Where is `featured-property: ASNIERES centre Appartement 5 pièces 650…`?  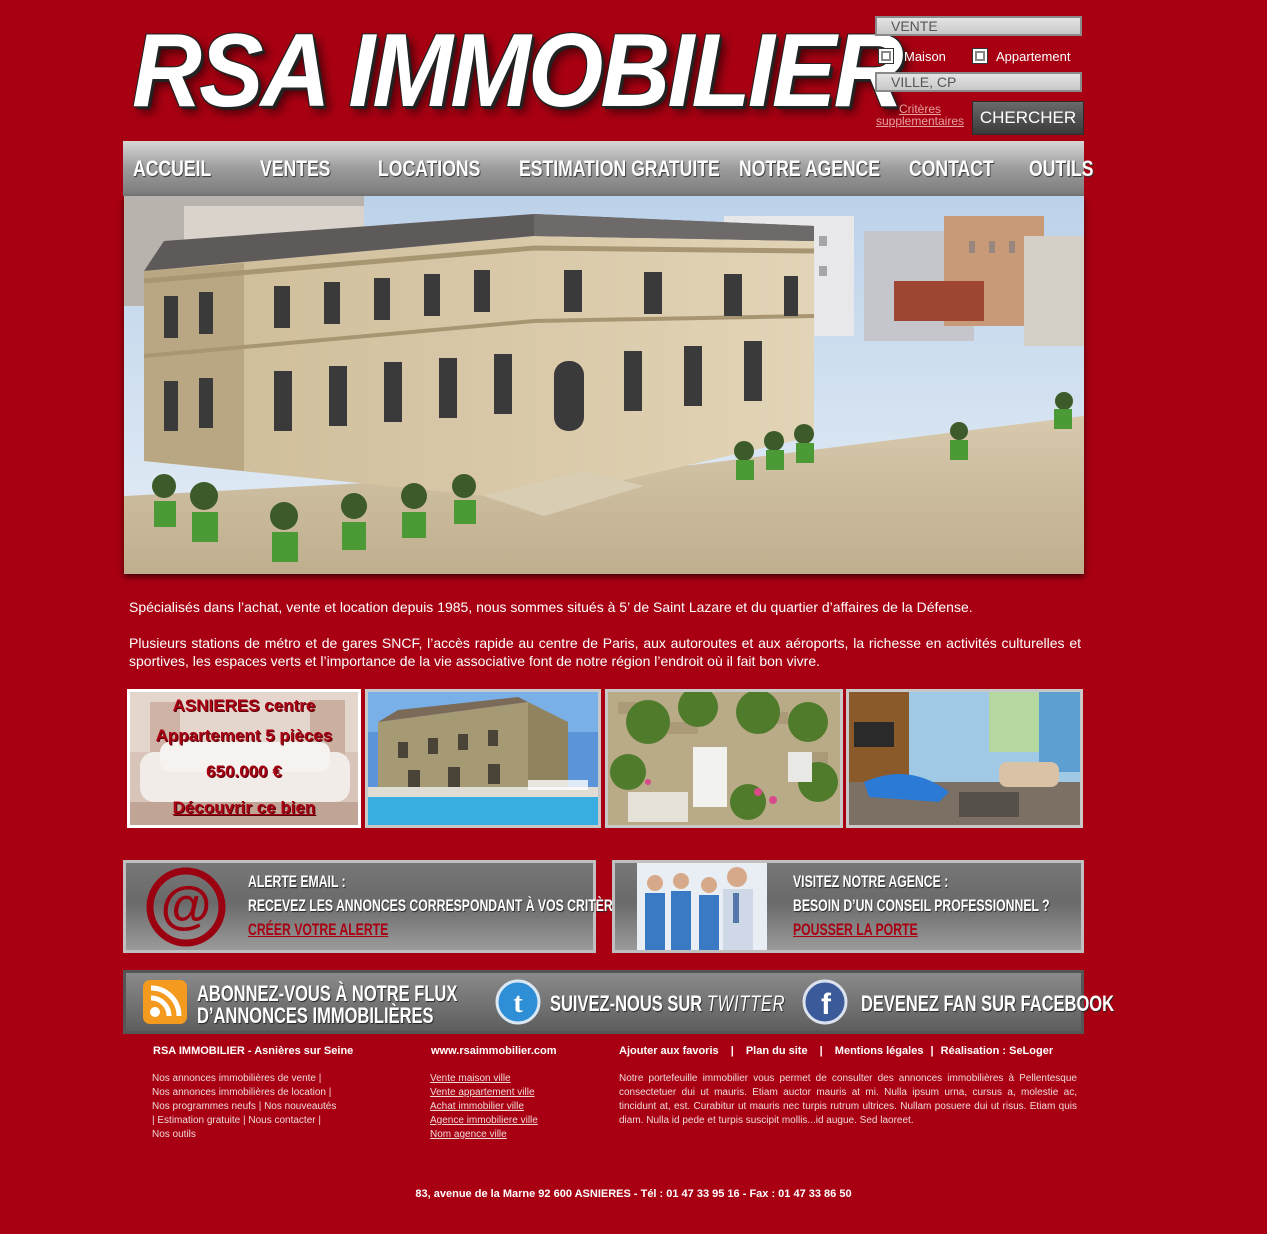
featured-property: ASNIERES centre Appartement 5 pièces 650… is located at coordinates (244, 758).